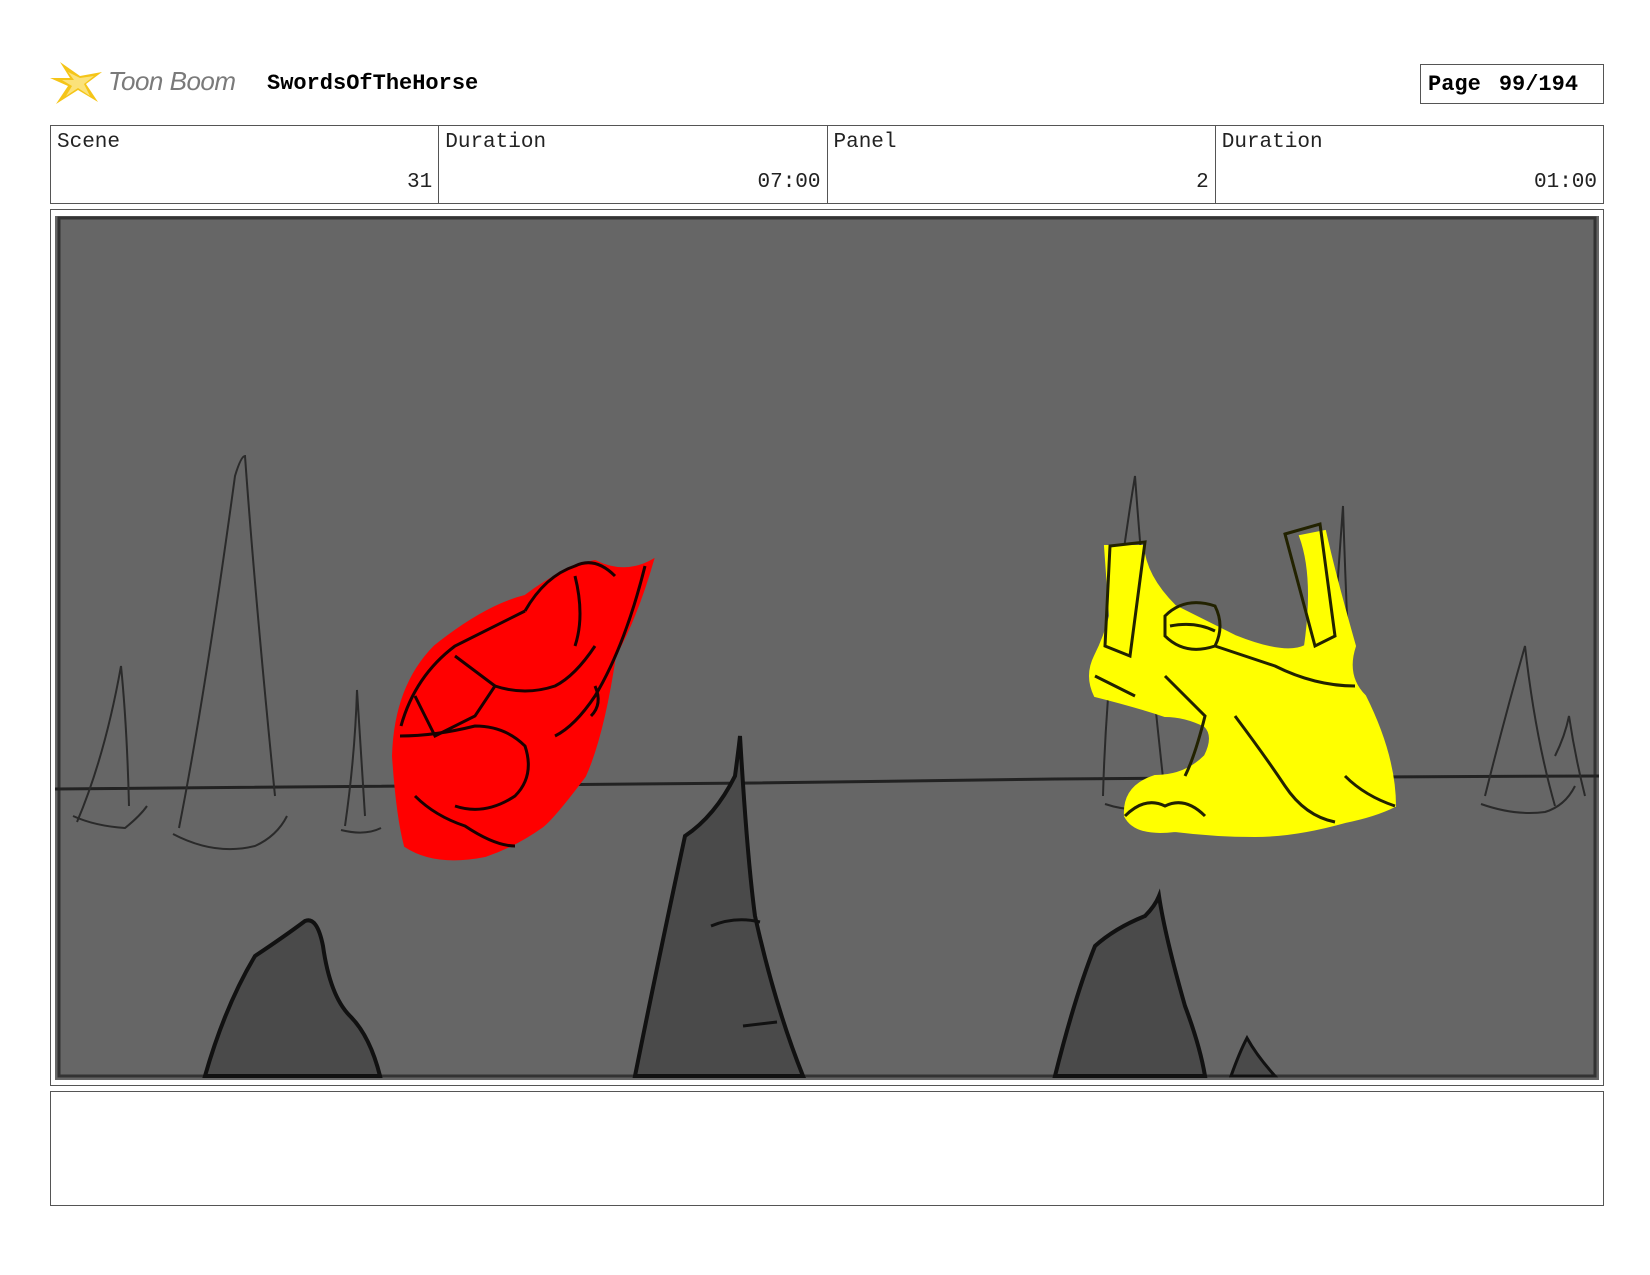  Describe the element at coordinates (827, 83) in the screenshot. I see `page-header: Toon Boom SwordsOfTheHorse Page 99/194` at that location.